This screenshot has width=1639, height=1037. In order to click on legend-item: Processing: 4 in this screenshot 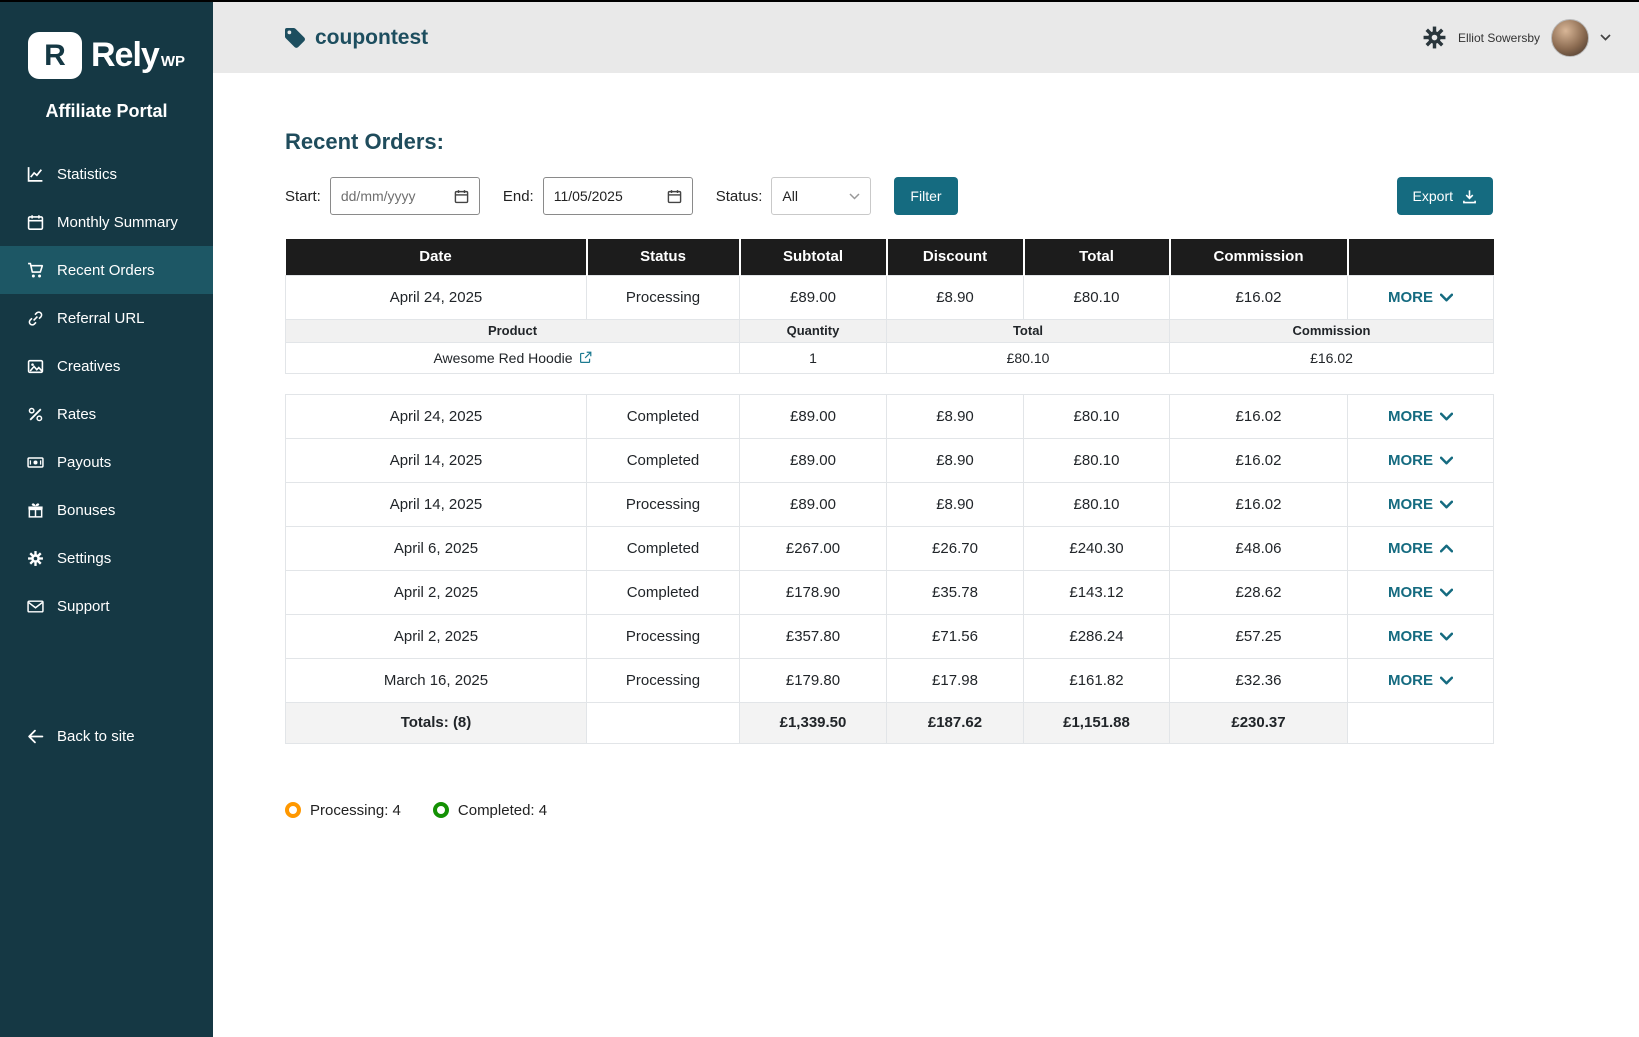, I will do `click(343, 810)`.